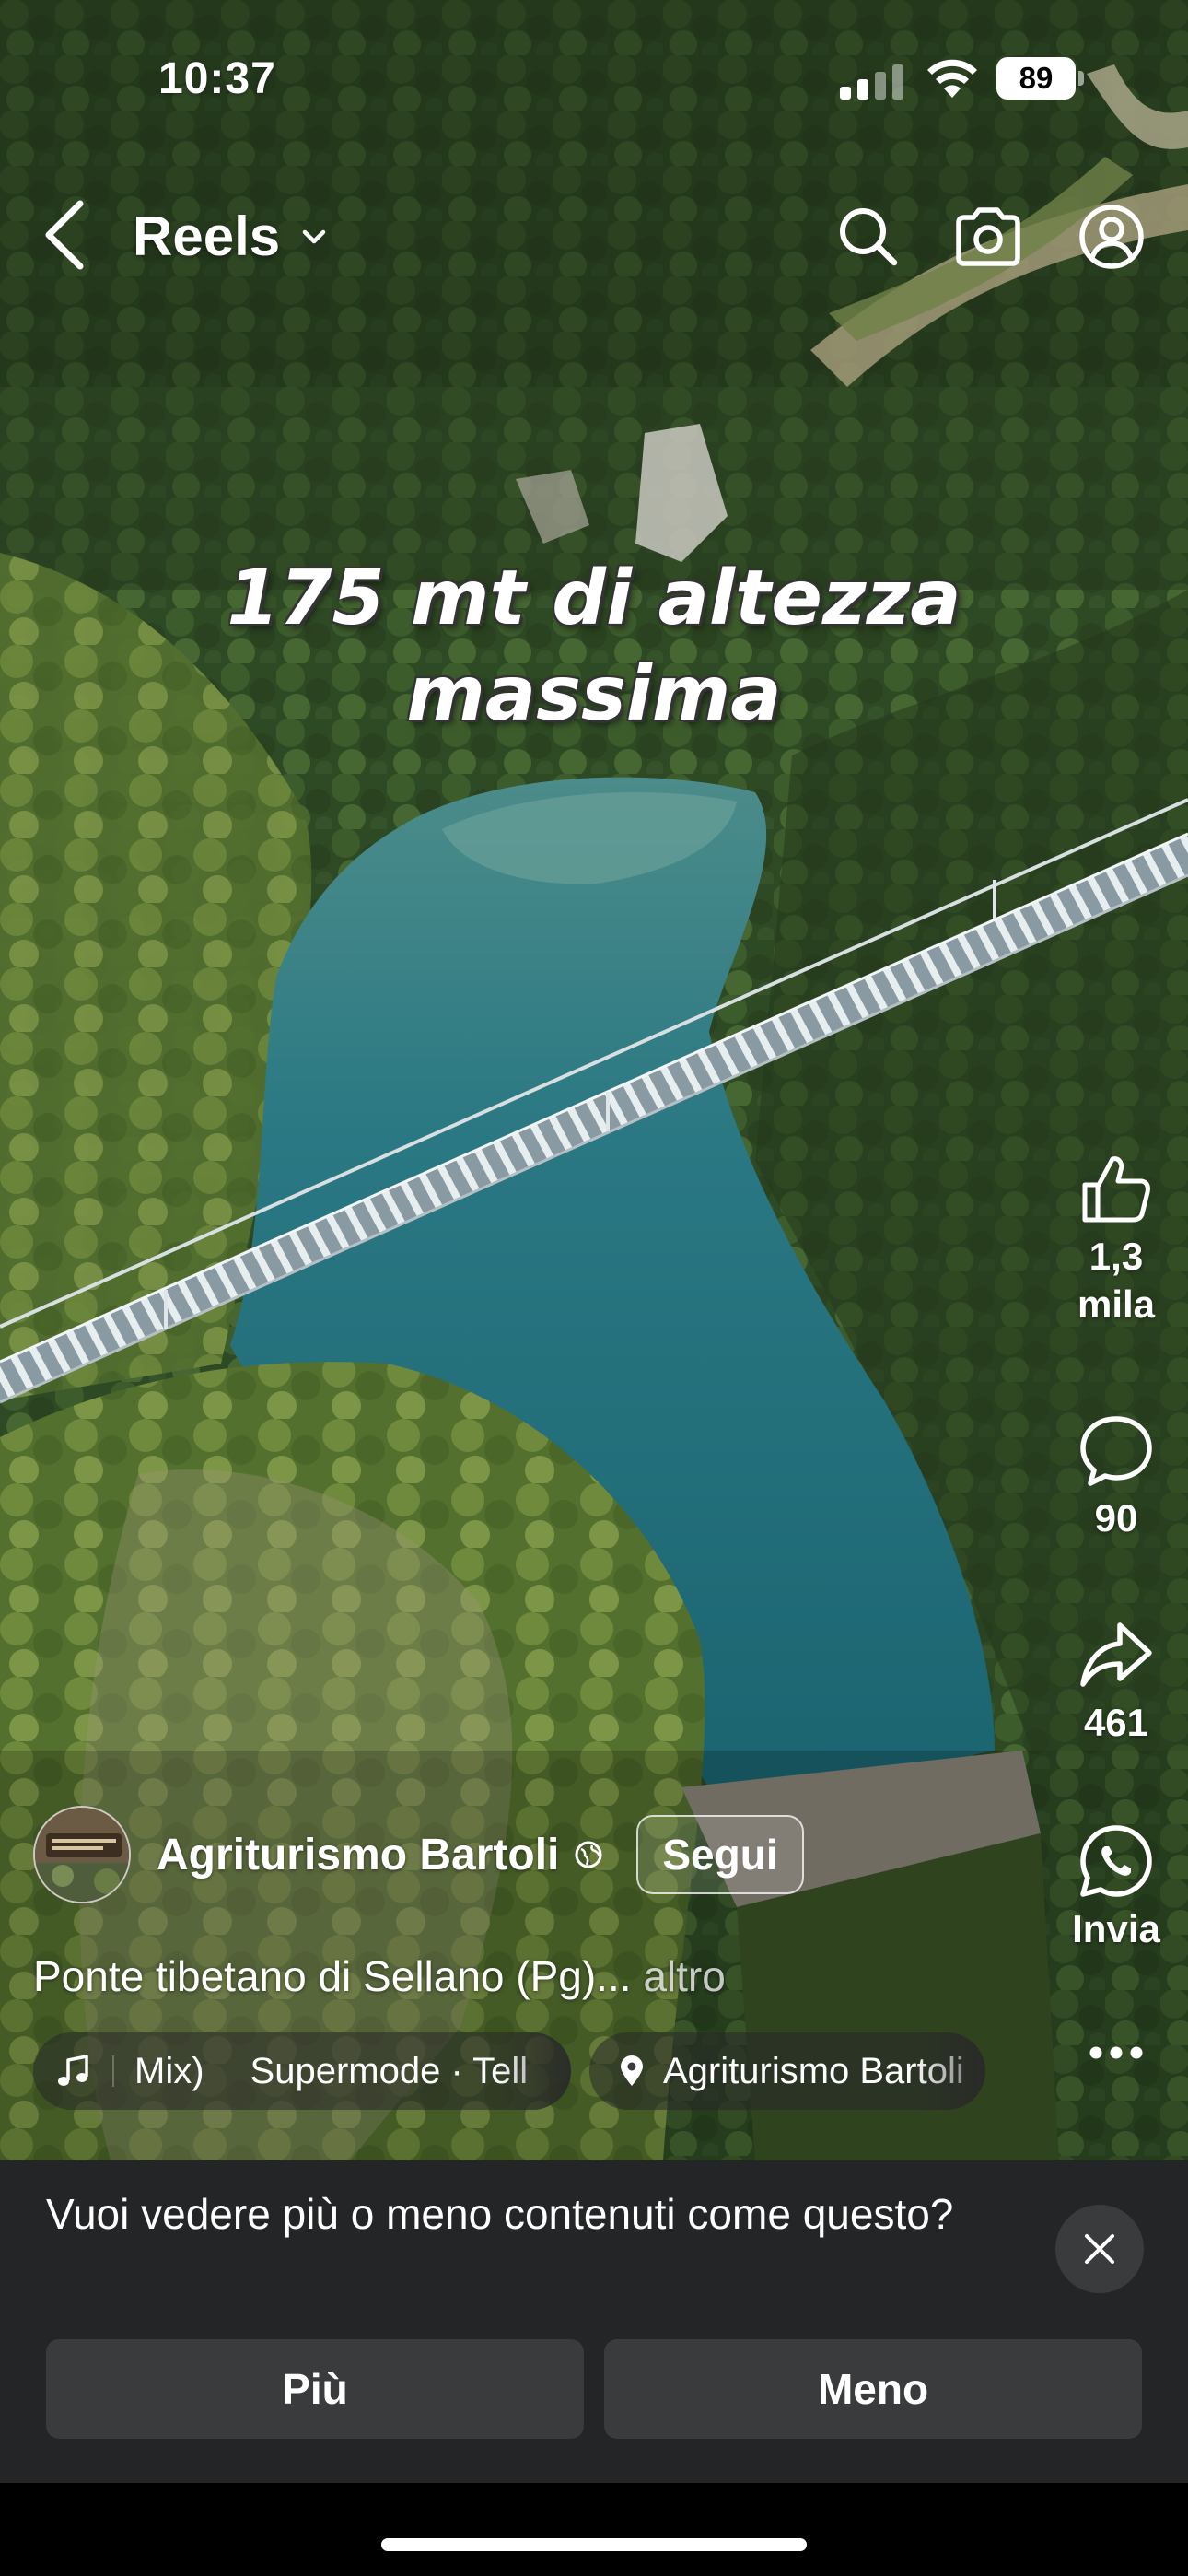  I want to click on cellular-signal-icon, so click(871, 82).